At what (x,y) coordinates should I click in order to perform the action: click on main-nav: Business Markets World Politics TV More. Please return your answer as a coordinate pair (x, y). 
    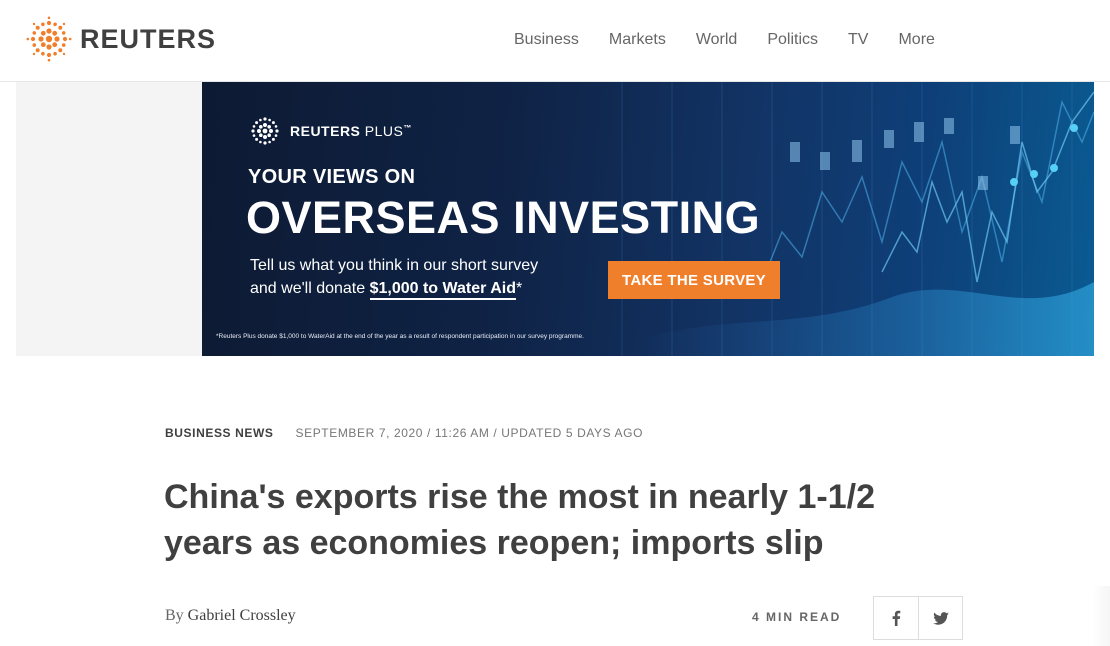
    Looking at the image, I should click on (724, 40).